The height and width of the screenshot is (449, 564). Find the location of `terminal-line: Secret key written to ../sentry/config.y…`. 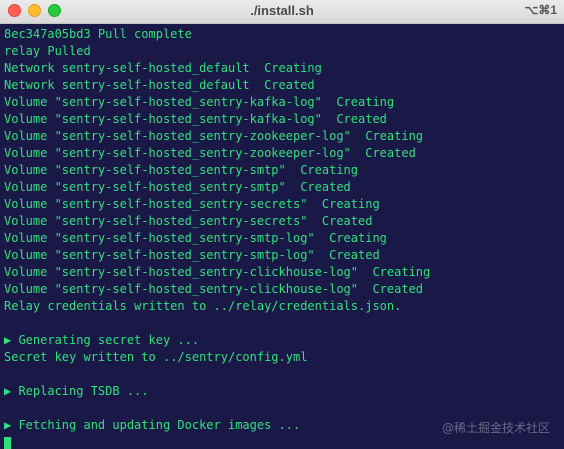

terminal-line: Secret key written to ../sentry/config.y… is located at coordinates (156, 357).